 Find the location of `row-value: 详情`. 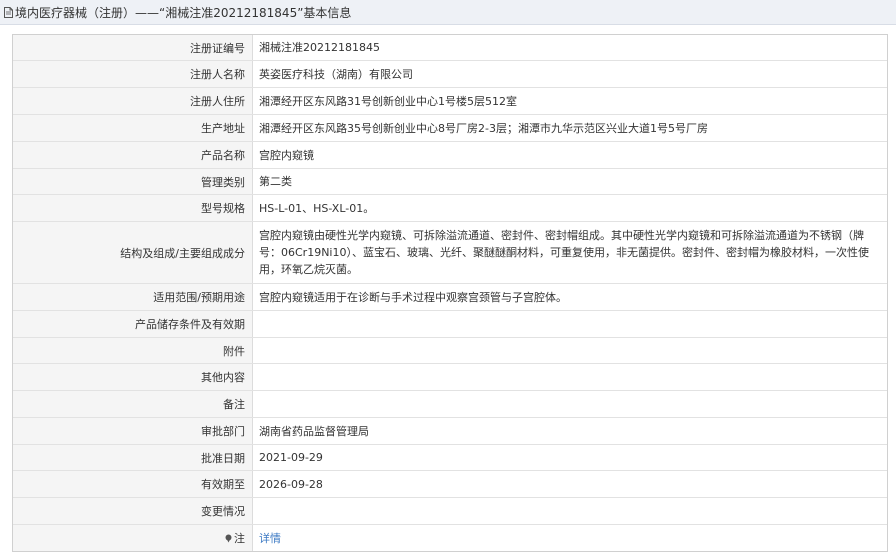

row-value: 详情 is located at coordinates (570, 538).